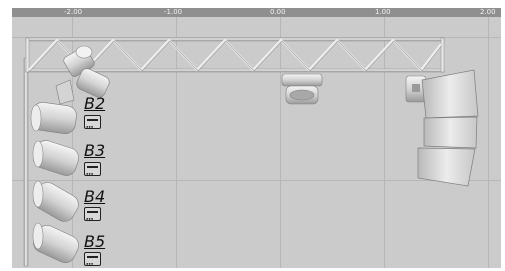 The width and height of the screenshot is (505, 271). Describe the element at coordinates (95, 241) in the screenshot. I see `fixture-label-b5: B5` at that location.